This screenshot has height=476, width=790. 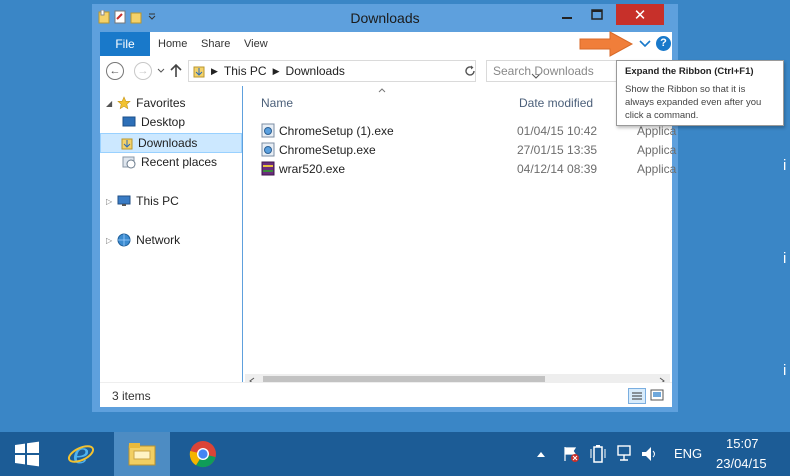 What do you see at coordinates (176, 71) in the screenshot?
I see `up-arrow-icon` at bounding box center [176, 71].